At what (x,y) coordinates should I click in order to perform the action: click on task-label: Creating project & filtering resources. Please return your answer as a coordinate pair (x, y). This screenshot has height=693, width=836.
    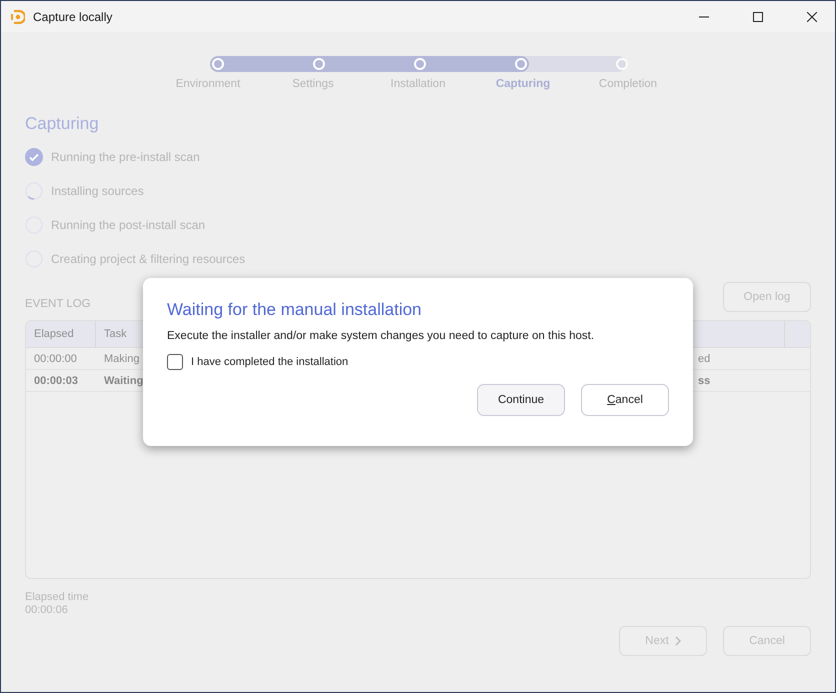
    Looking at the image, I should click on (148, 259).